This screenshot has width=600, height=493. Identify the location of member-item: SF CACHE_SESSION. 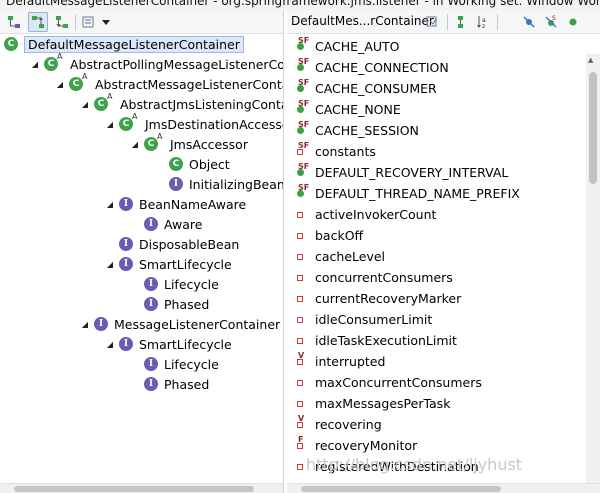
(357, 130).